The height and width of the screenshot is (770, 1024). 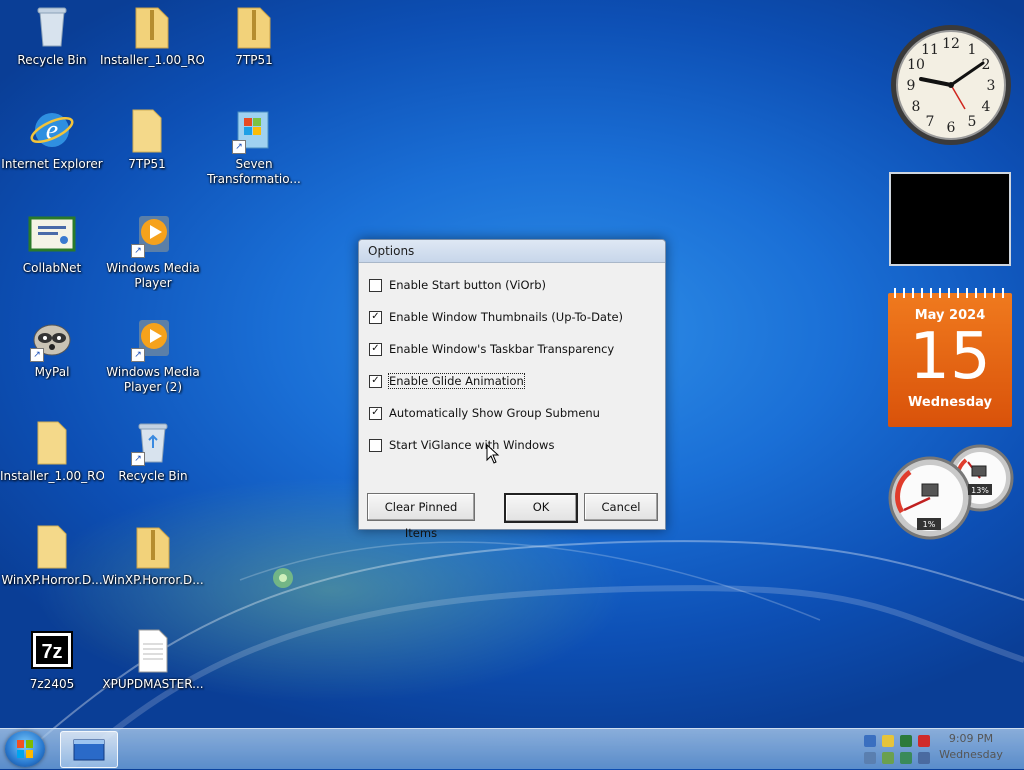 What do you see at coordinates (496, 317) in the screenshot?
I see `option-enable-window-thumbnails: ✓ Enable Window Thumbnails (Up-To-Date)` at bounding box center [496, 317].